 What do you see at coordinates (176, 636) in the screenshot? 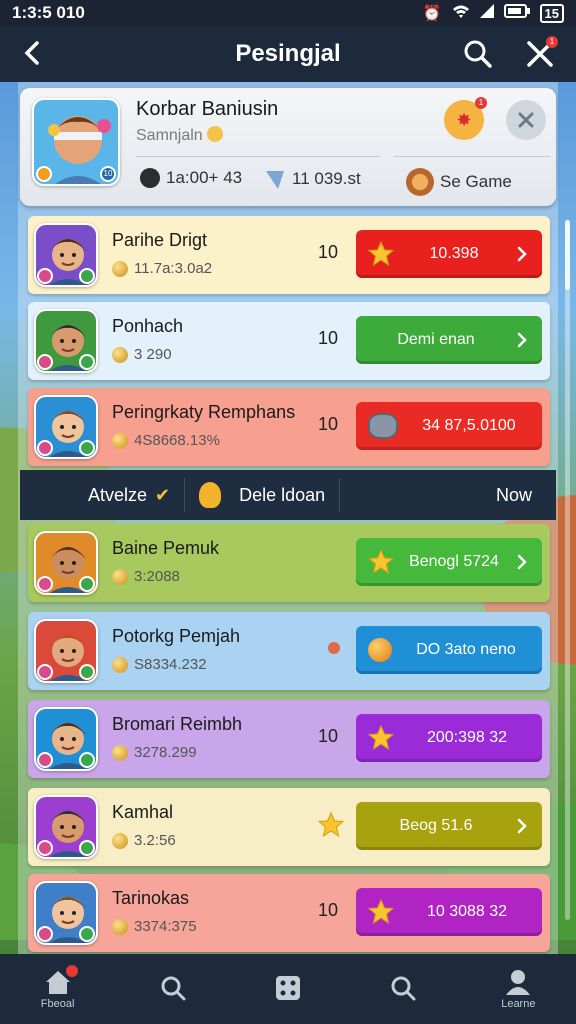
I see `player-name: Potorkg Pemjah` at bounding box center [176, 636].